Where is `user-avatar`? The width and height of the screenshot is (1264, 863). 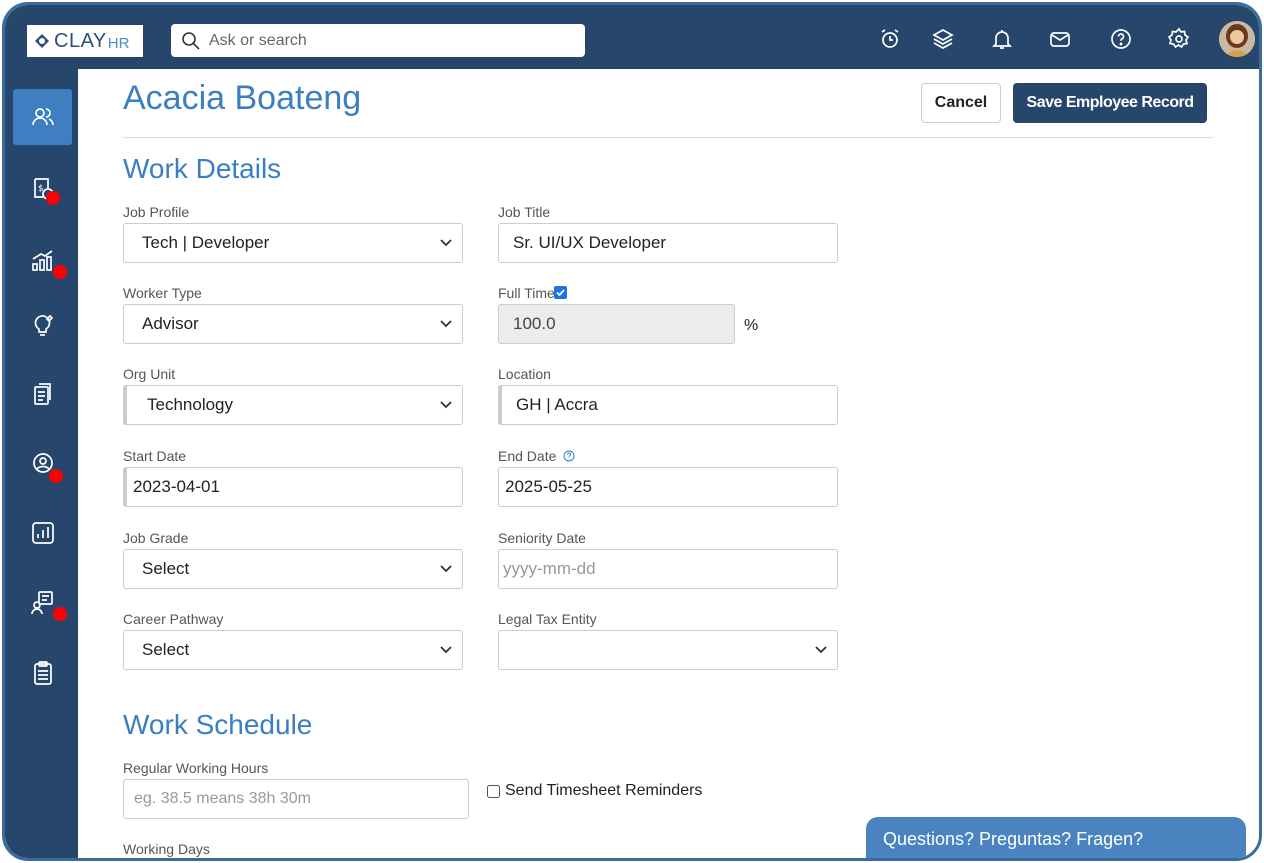
user-avatar is located at coordinates (1237, 39).